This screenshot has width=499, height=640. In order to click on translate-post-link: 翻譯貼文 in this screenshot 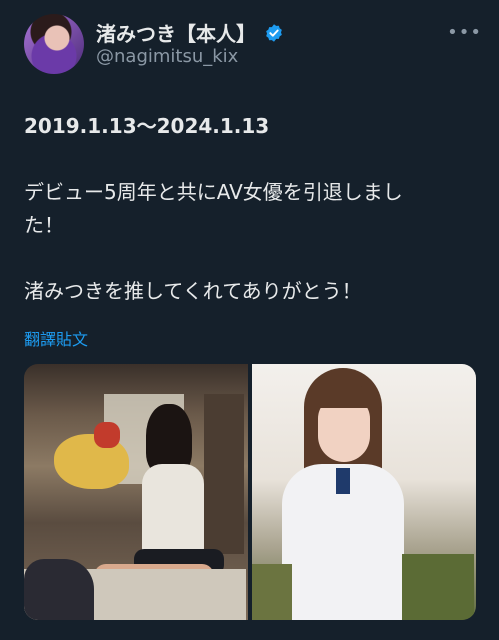, I will do `click(56, 338)`.